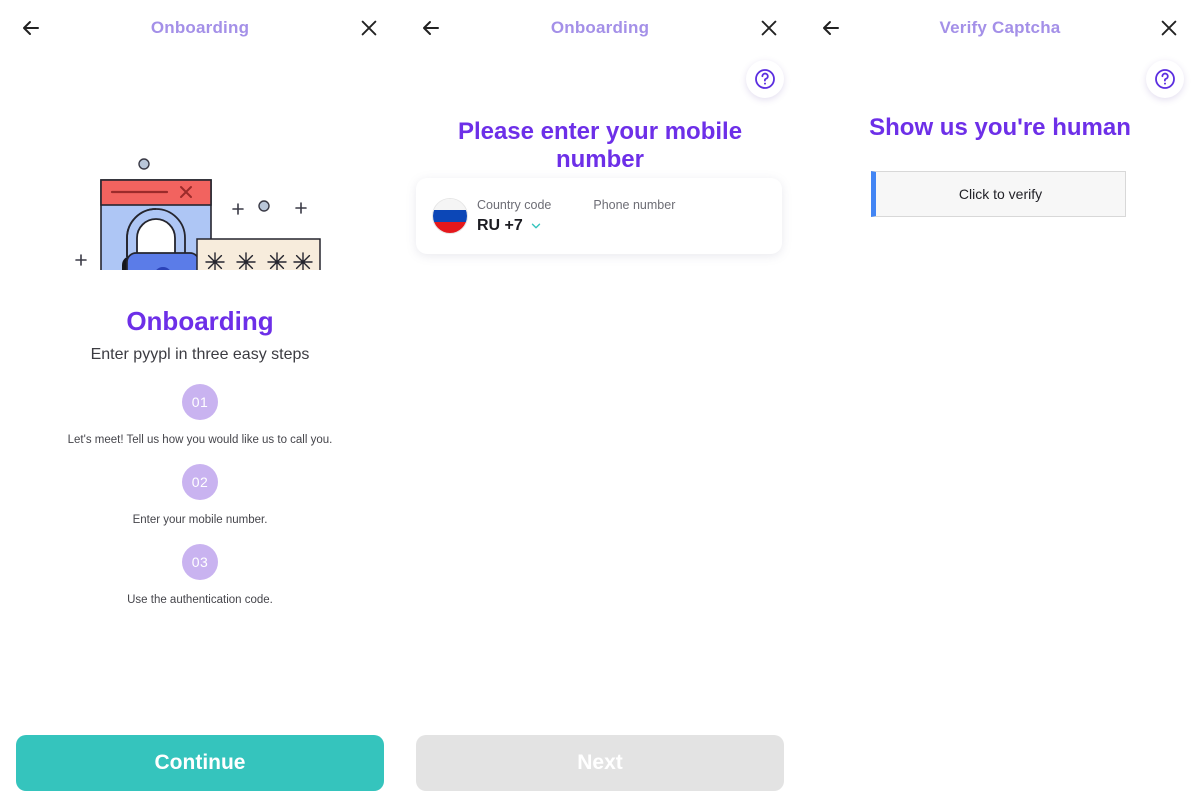 The image size is (1200, 803). What do you see at coordinates (450, 216) in the screenshot?
I see `flag-russia-icon` at bounding box center [450, 216].